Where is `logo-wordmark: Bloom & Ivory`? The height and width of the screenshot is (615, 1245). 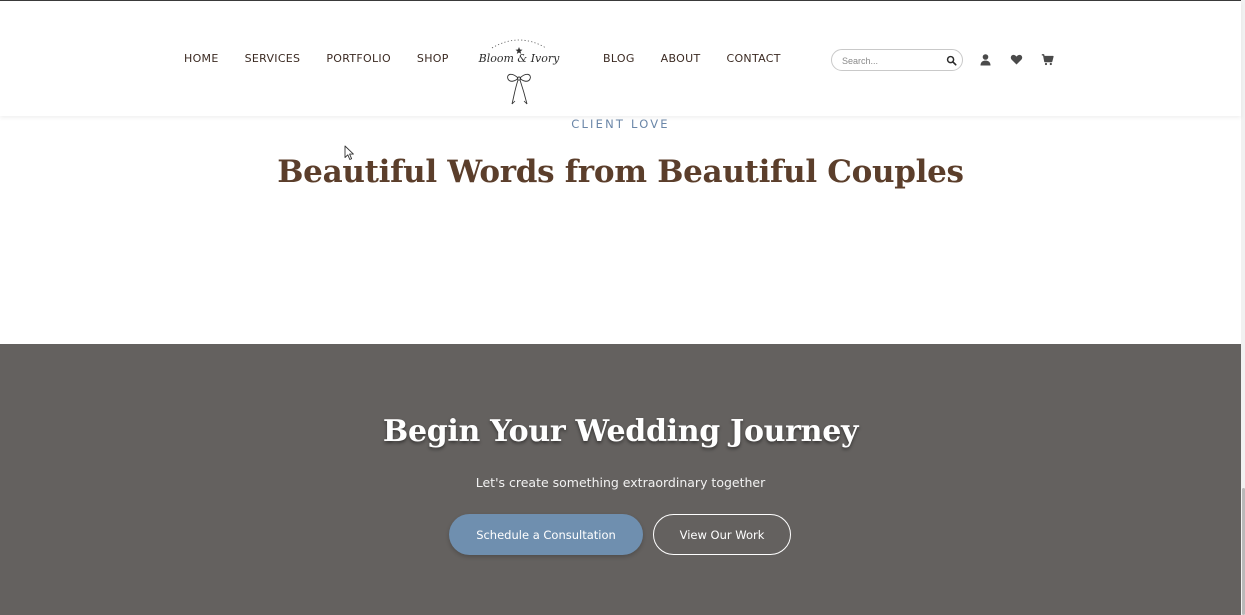 logo-wordmark: Bloom & Ivory is located at coordinates (519, 58).